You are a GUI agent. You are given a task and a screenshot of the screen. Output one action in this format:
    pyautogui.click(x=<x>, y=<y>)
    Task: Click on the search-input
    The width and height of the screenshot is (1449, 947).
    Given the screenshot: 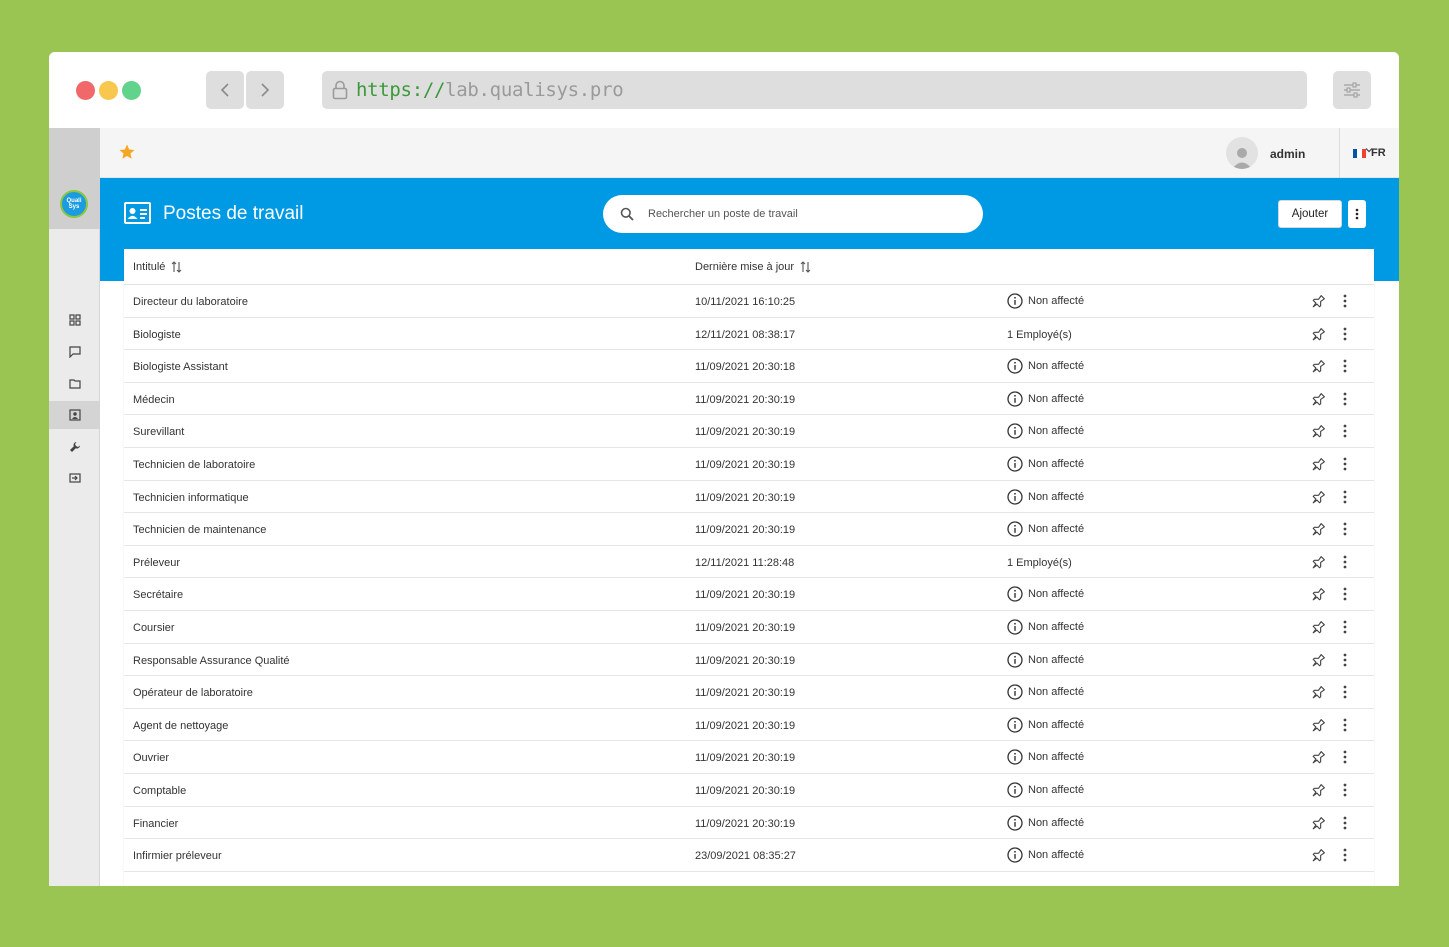 What is the action you would take?
    pyautogui.click(x=798, y=214)
    